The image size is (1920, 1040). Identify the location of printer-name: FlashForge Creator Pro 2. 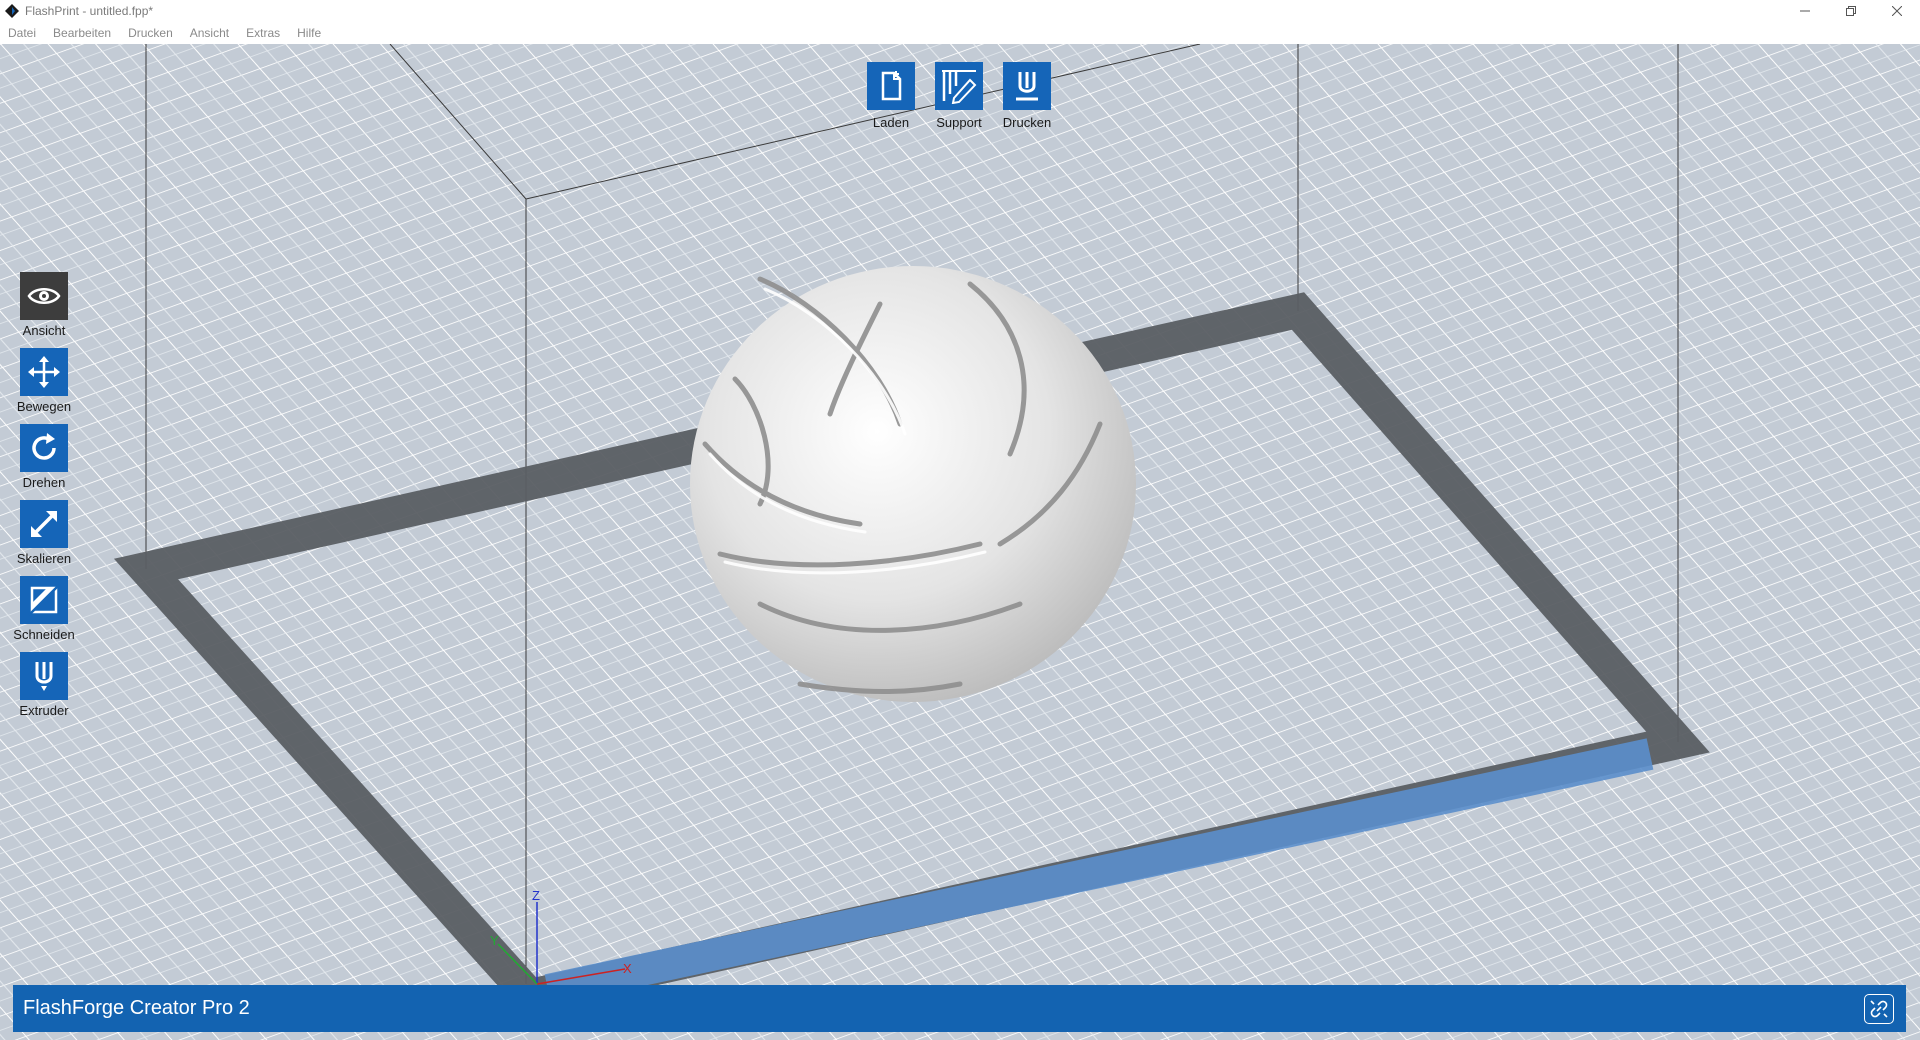
(136, 1008).